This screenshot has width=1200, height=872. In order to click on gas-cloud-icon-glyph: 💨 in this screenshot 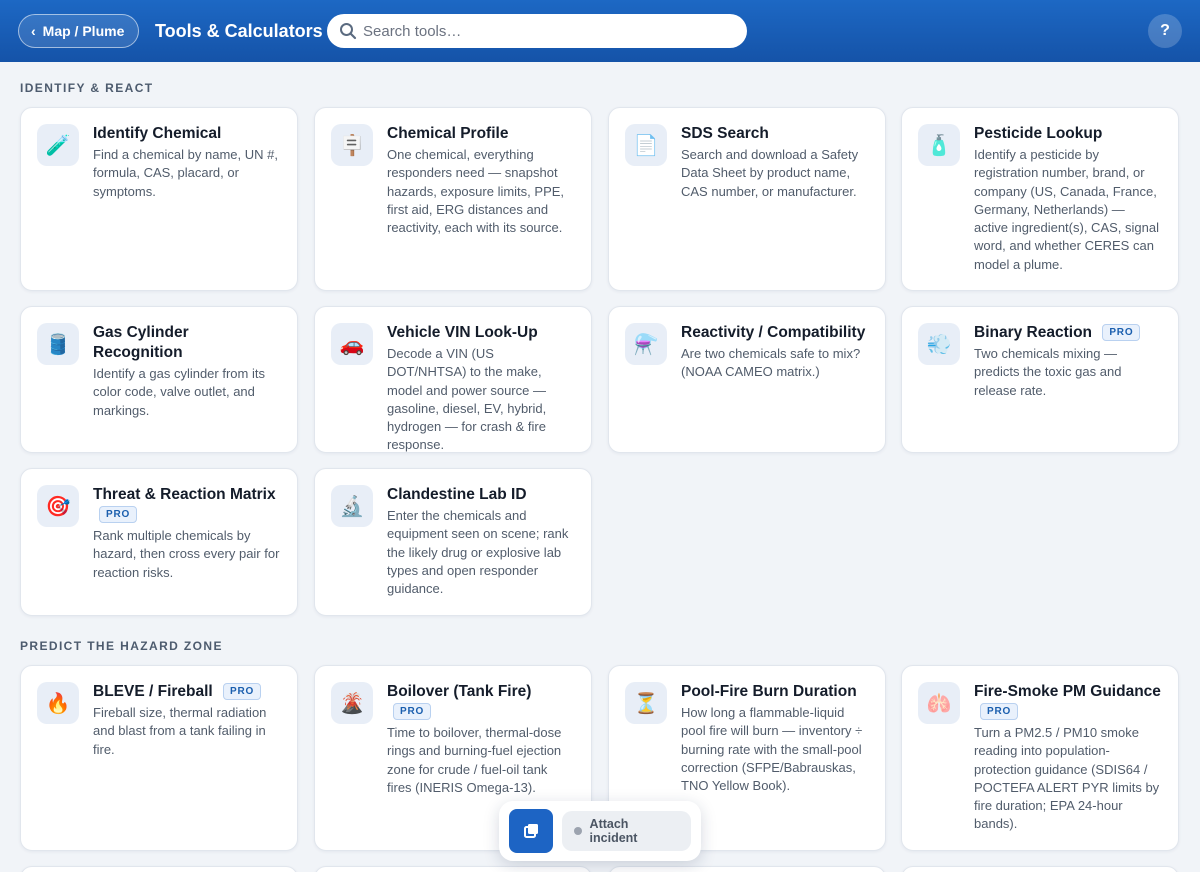, I will do `click(939, 344)`.